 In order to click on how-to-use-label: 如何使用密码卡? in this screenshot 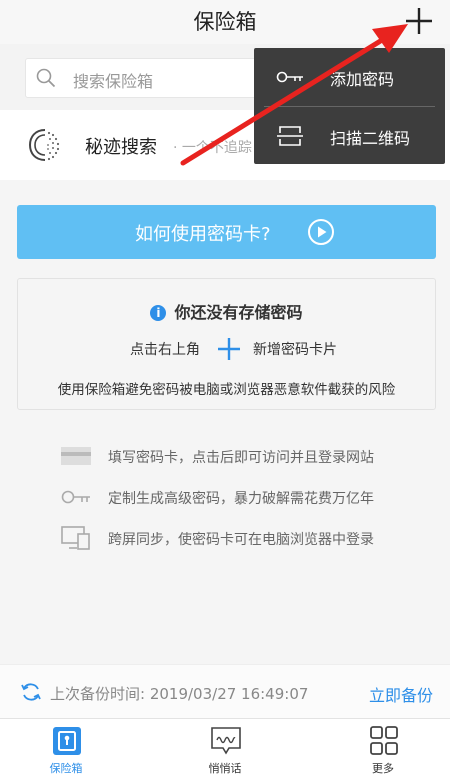, I will do `click(203, 234)`.